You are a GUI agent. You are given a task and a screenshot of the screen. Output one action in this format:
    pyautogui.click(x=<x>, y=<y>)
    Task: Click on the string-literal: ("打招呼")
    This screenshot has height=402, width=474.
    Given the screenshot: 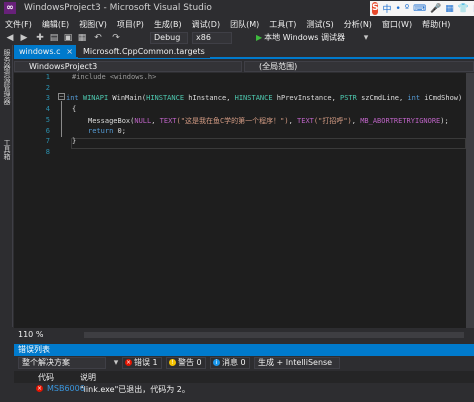 What is the action you would take?
    pyautogui.click(x=332, y=121)
    